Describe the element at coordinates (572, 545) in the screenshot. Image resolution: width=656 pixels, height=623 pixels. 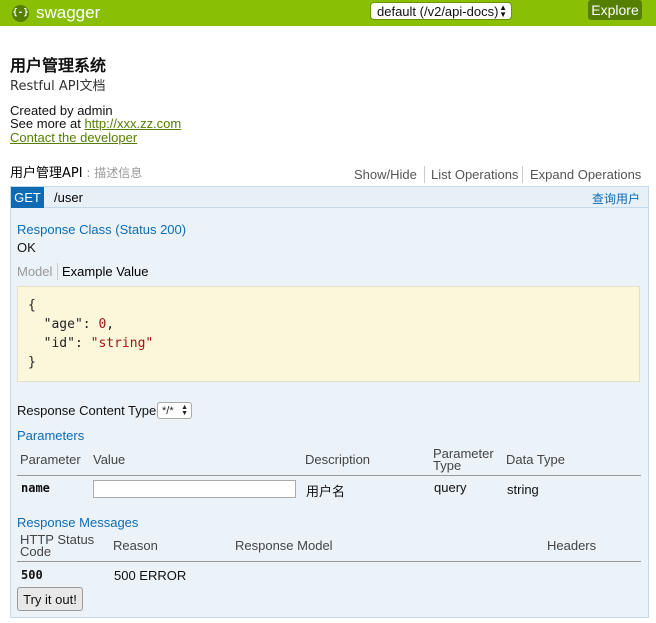
I see `resp-header-headers: Headers` at that location.